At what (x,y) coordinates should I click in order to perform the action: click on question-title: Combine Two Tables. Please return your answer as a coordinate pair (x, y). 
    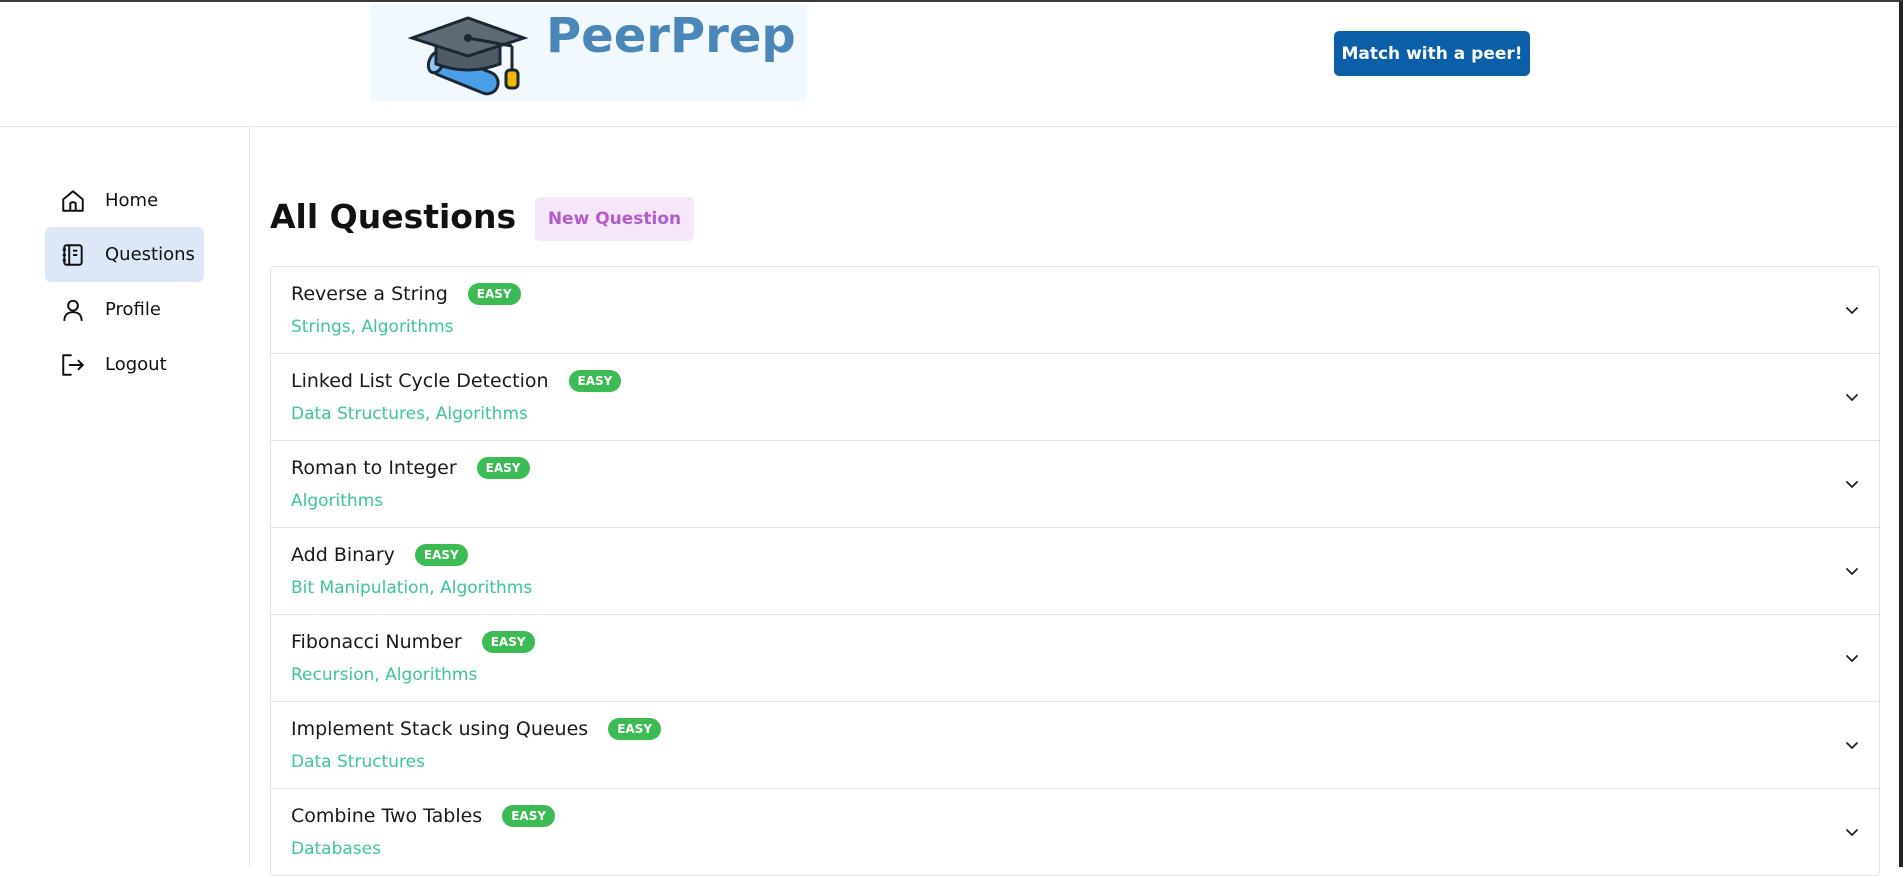
    Looking at the image, I should click on (387, 816).